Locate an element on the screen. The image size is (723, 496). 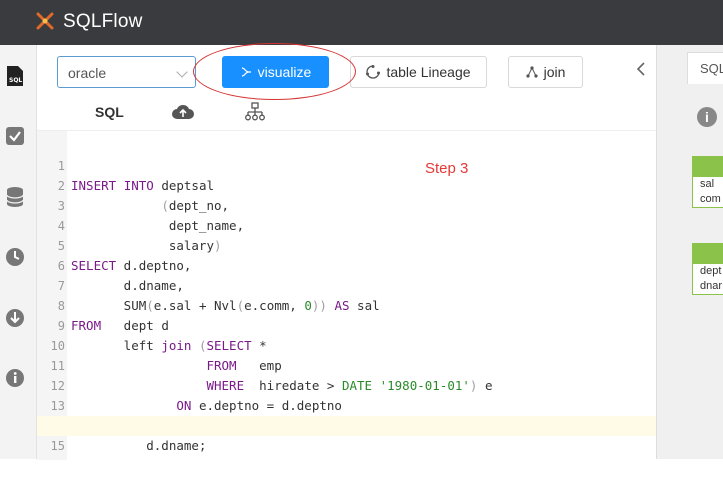
clock-icon is located at coordinates (15, 257).